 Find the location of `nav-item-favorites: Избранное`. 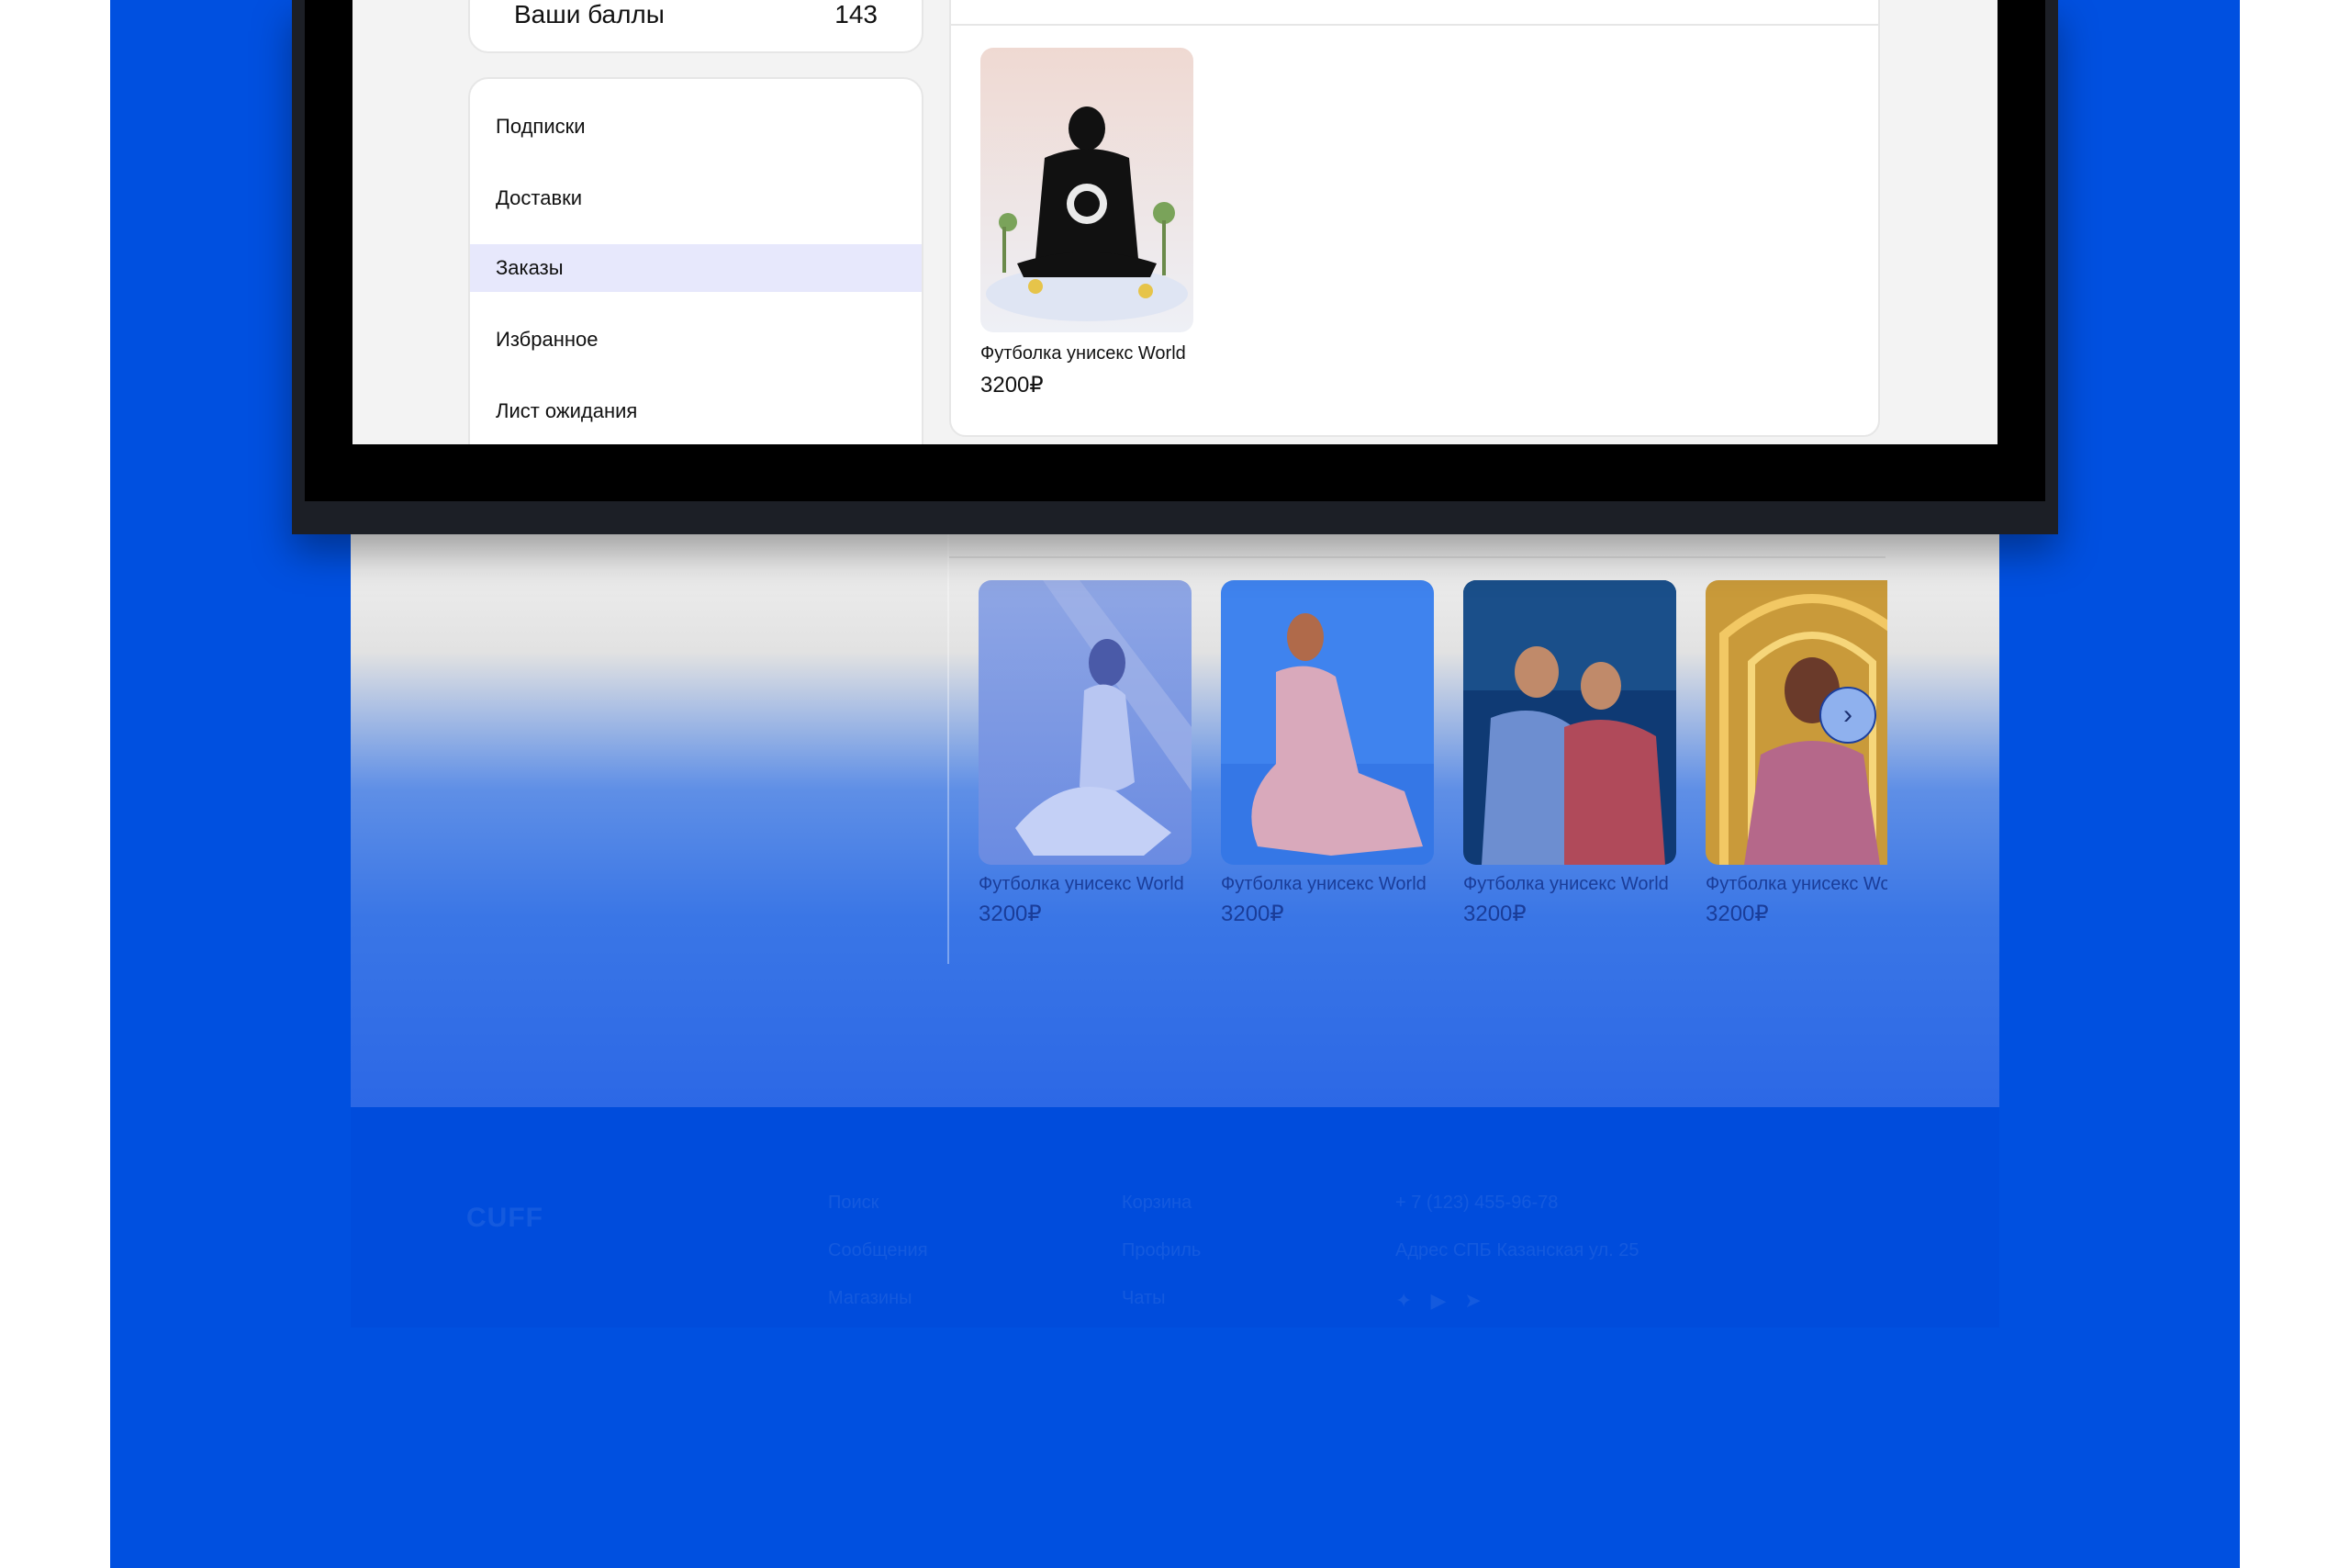

nav-item-favorites: Избранное is located at coordinates (696, 340).